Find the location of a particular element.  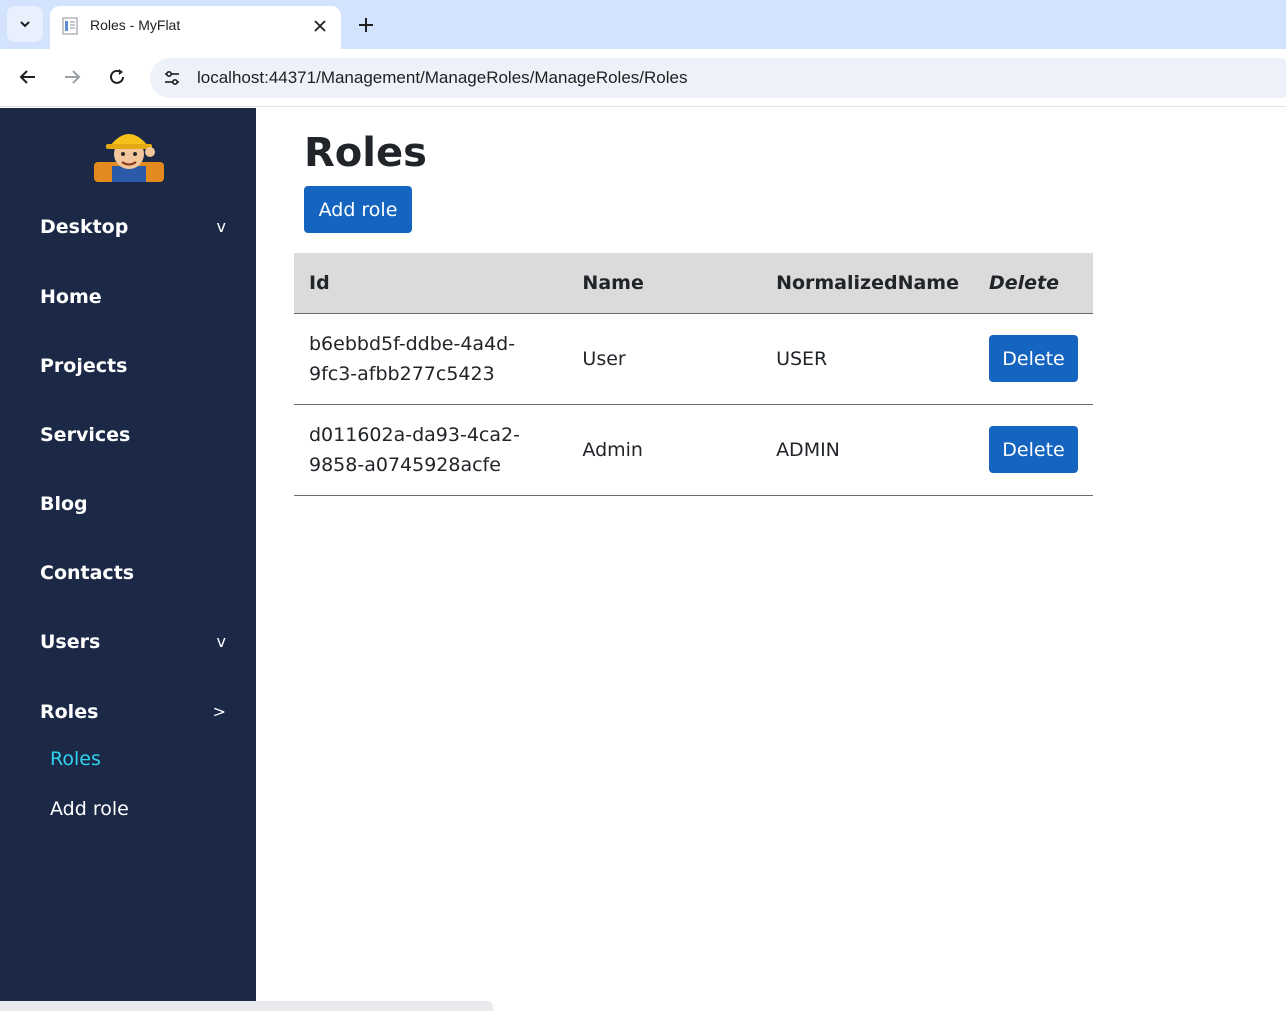

column-header-normalized-name: NormalizedName is located at coordinates (867, 283).